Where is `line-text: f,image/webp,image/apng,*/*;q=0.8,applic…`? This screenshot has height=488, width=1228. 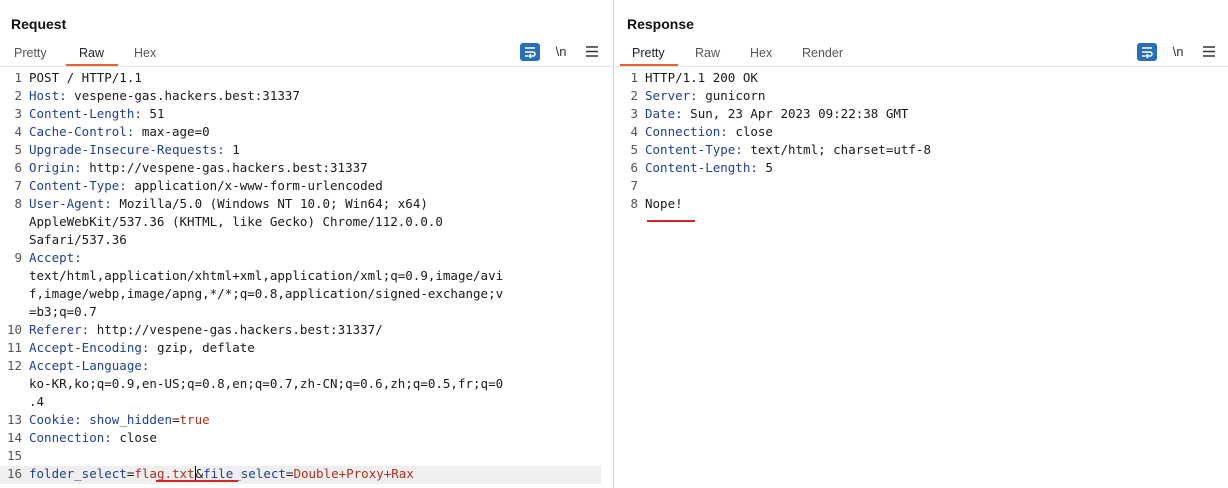 line-text: f,image/webp,image/apng,*/*;q=0.8,applic… is located at coordinates (266, 293).